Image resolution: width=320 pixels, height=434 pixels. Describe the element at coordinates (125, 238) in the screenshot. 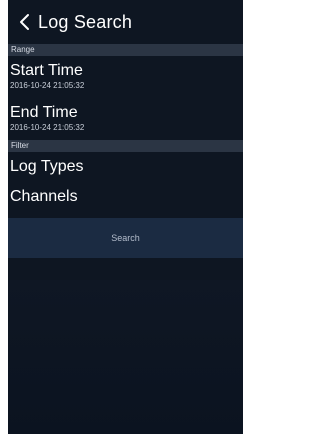

I see `search-button: Search` at that location.